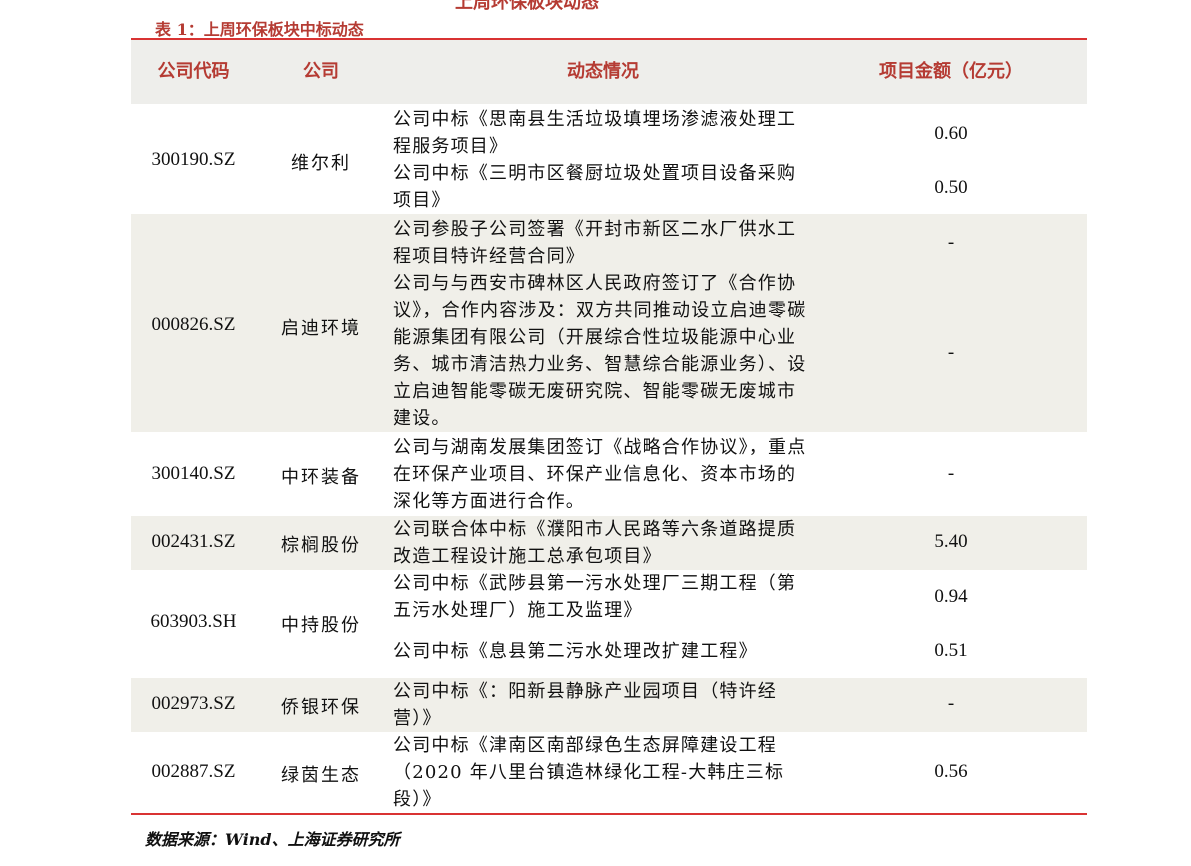 The height and width of the screenshot is (866, 1191). Describe the element at coordinates (951, 133) in the screenshot. I see `project-amount: 0.60` at that location.